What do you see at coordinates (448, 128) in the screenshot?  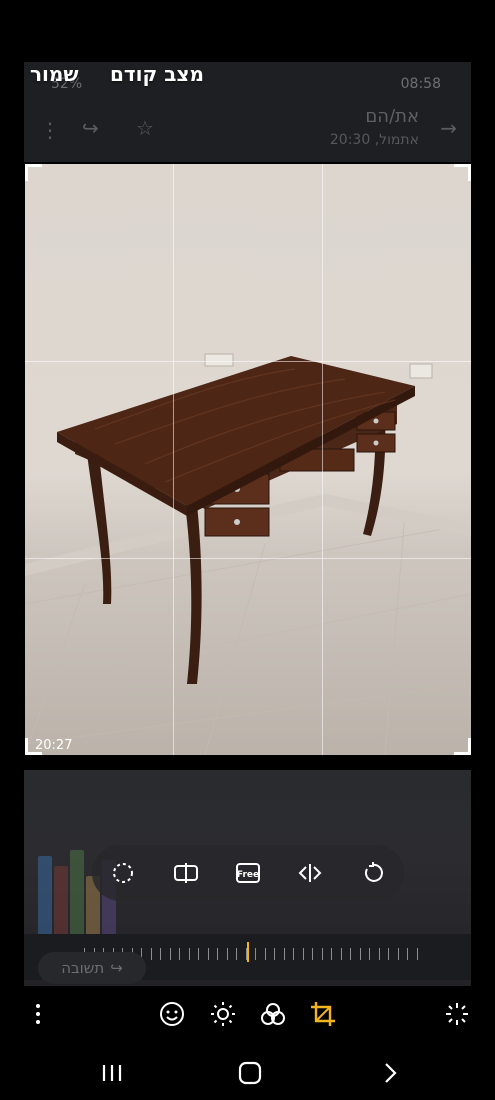 I see `arrow-right-icon: →` at bounding box center [448, 128].